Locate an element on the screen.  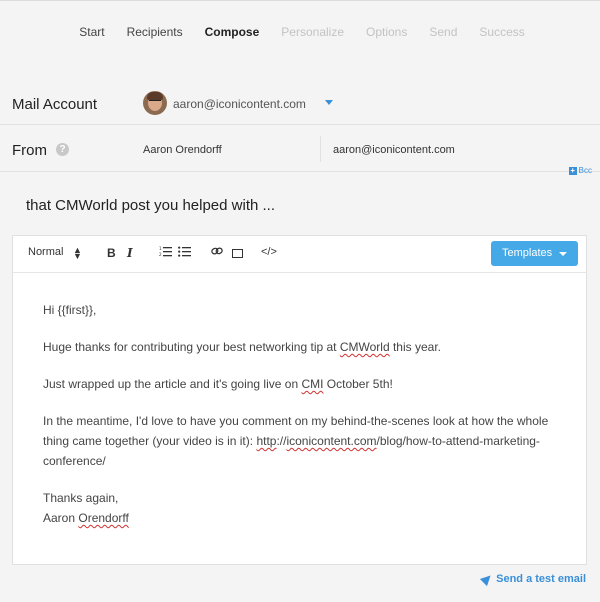
step-start: Start is located at coordinates (91, 32).